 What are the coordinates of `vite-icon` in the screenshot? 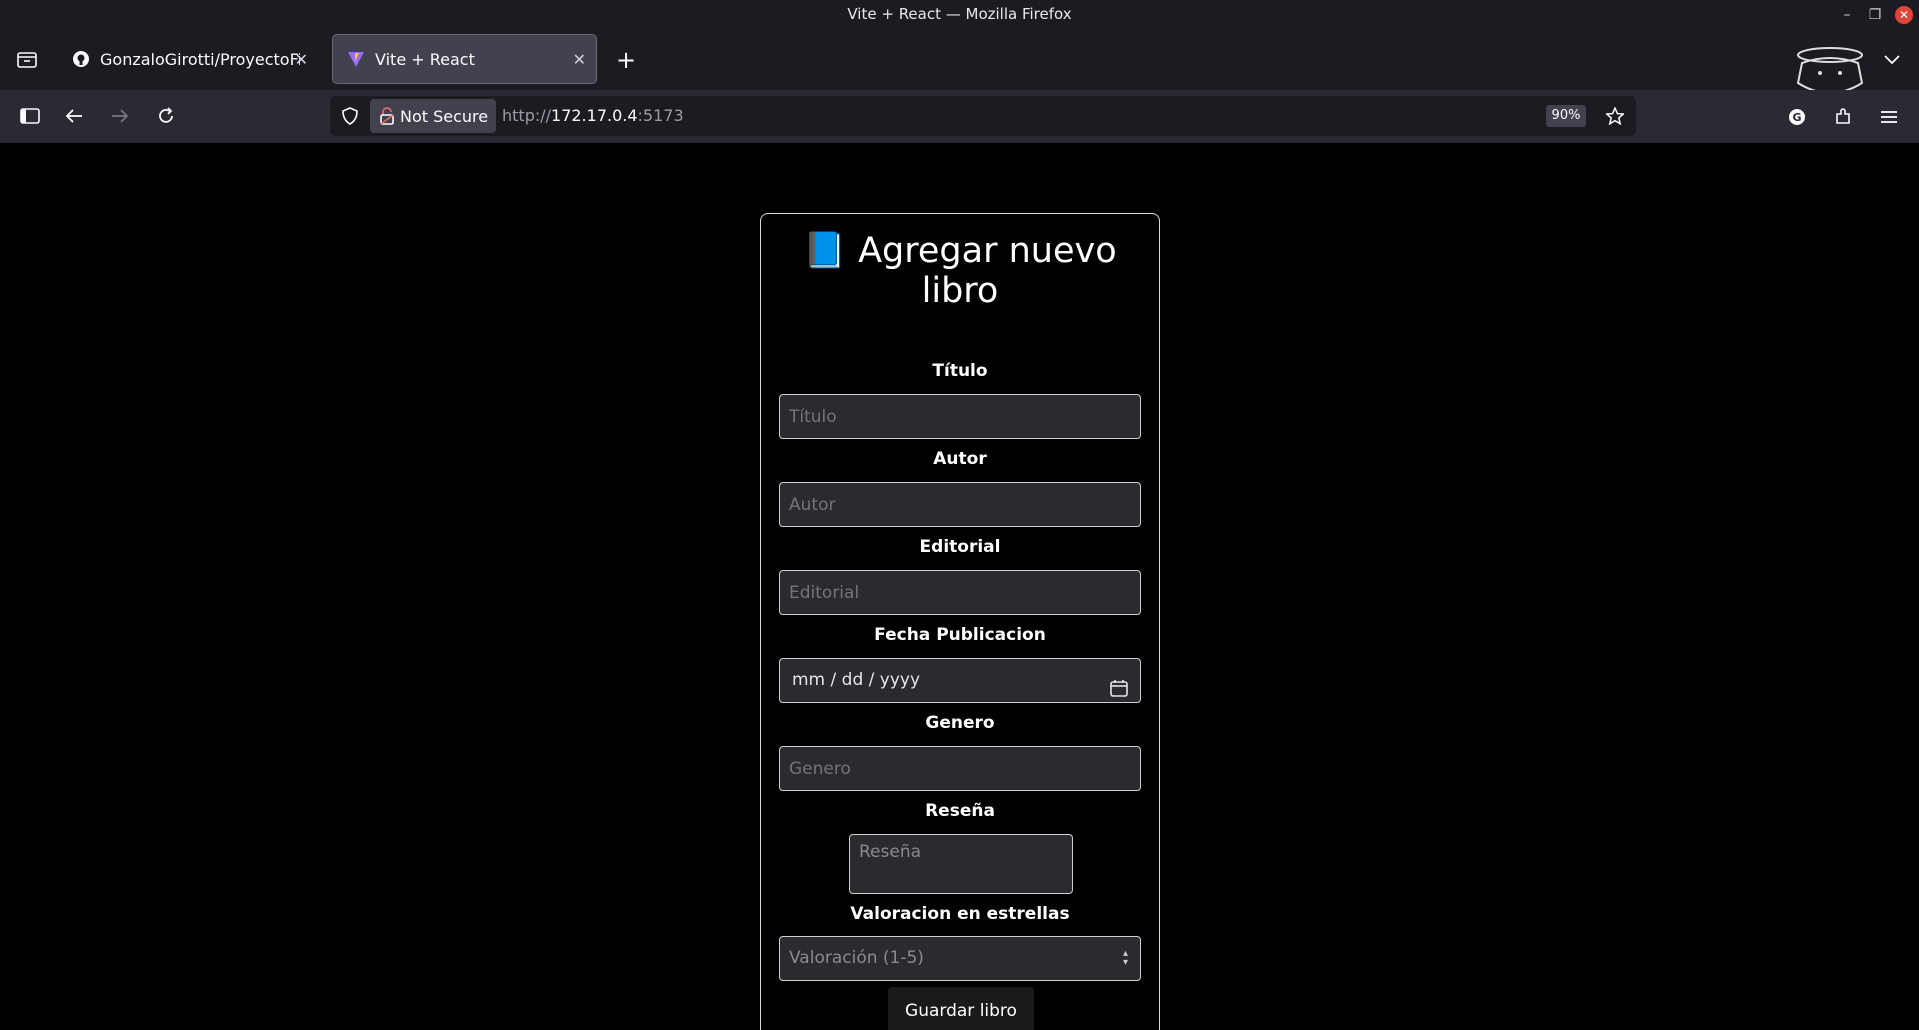 It's located at (356, 59).